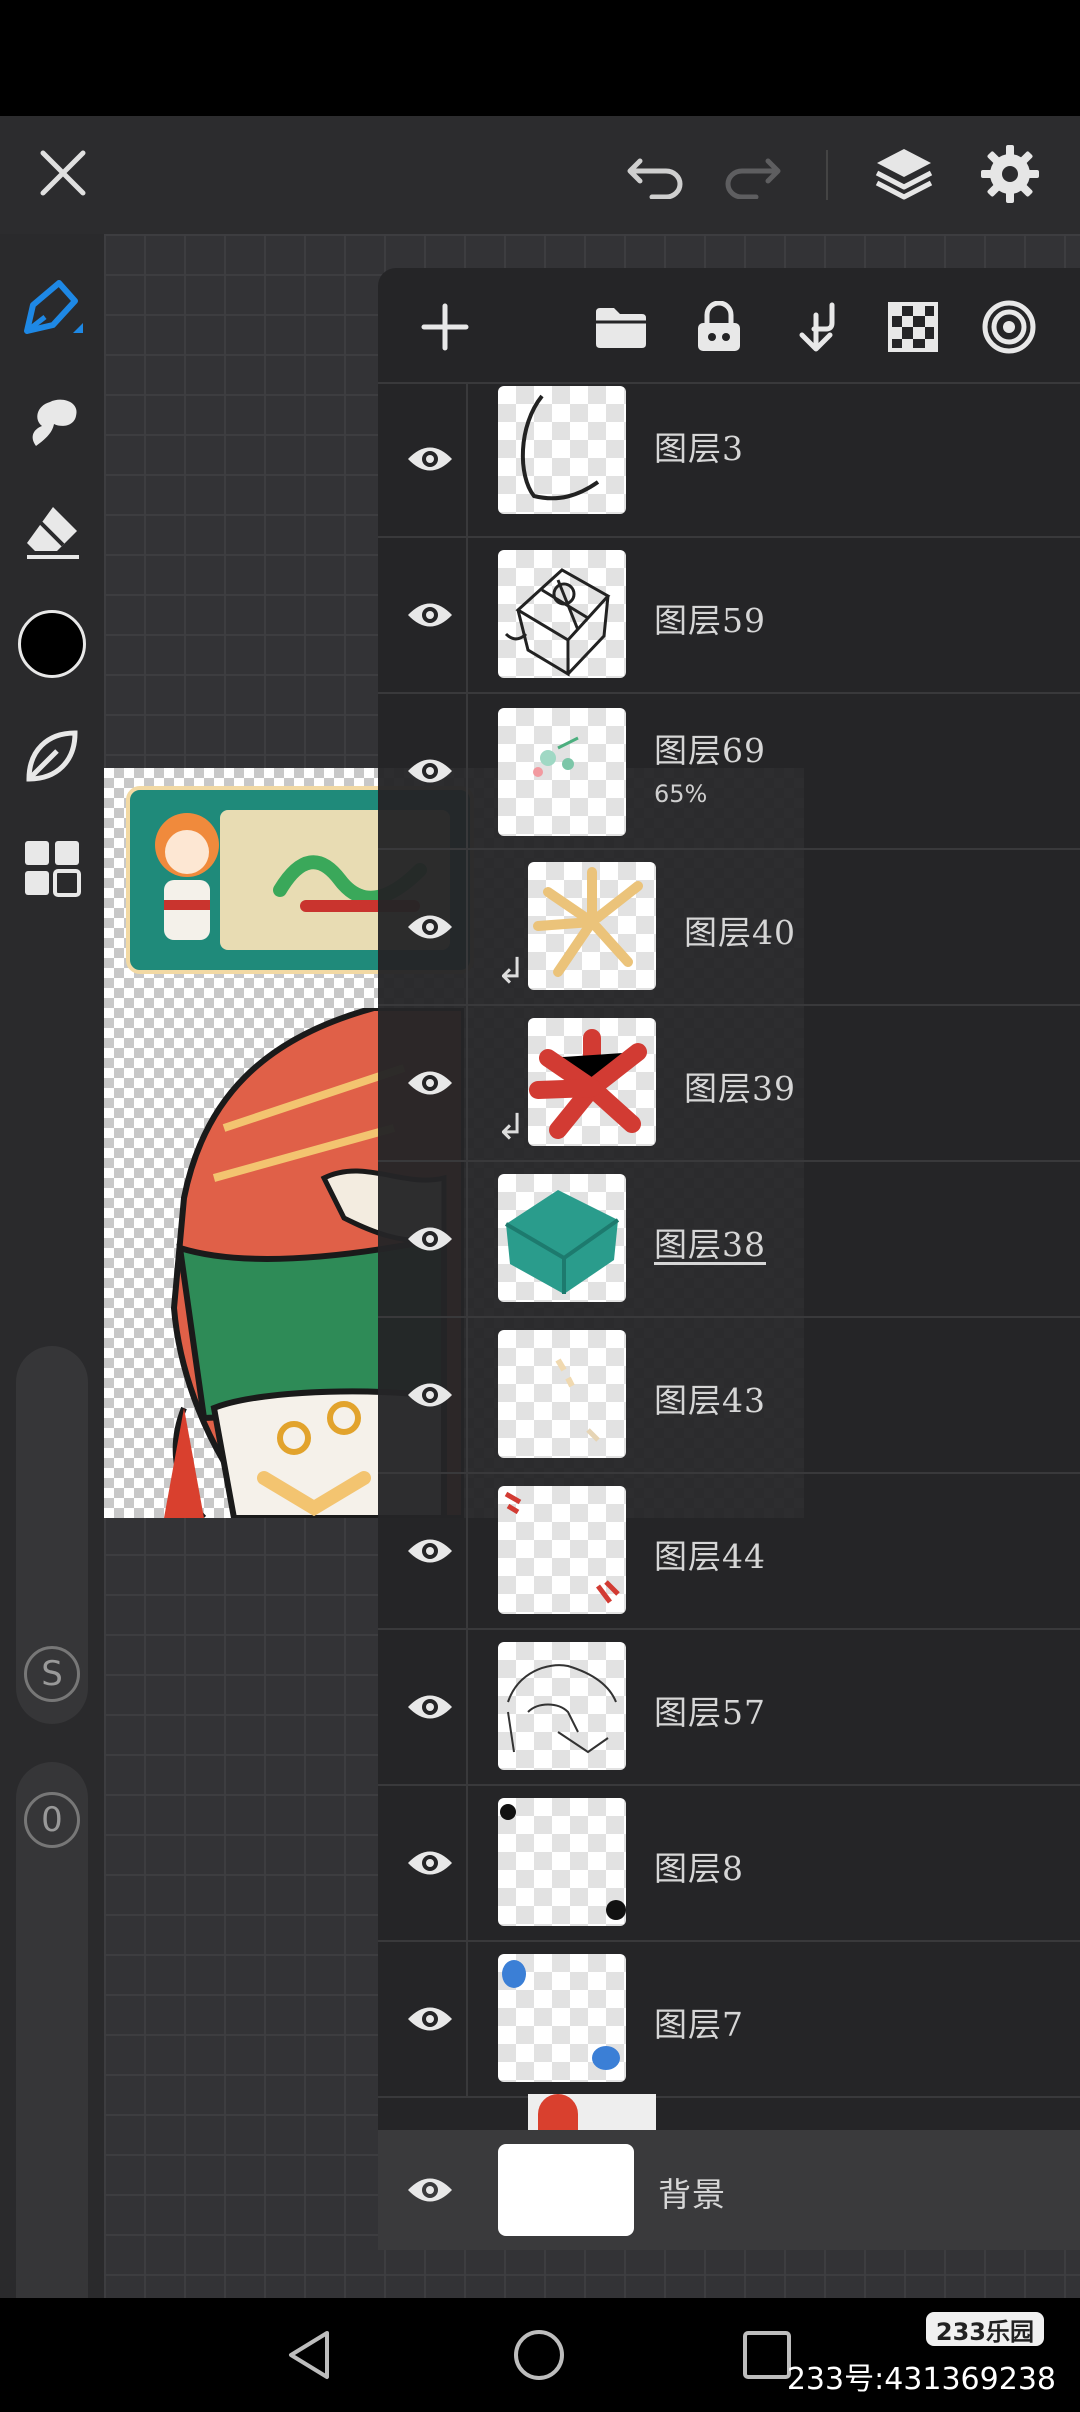 The width and height of the screenshot is (1080, 2412). I want to click on close-icon, so click(63, 173).